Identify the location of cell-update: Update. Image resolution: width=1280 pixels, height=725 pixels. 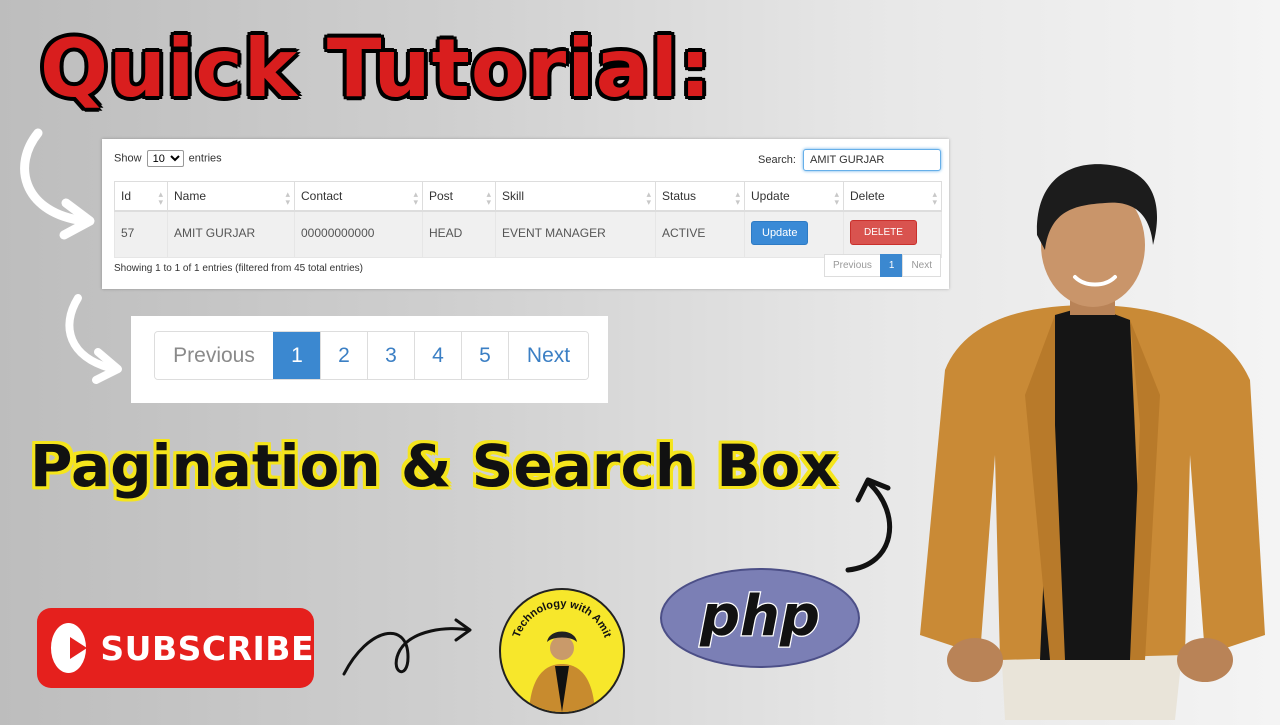
(794, 234).